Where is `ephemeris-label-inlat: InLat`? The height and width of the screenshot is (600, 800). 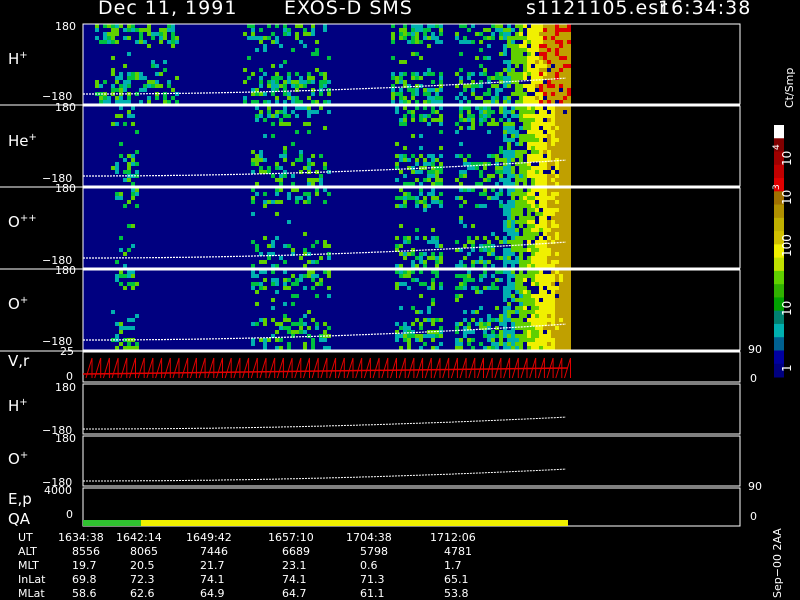
ephemeris-label-inlat: InLat is located at coordinates (32, 579).